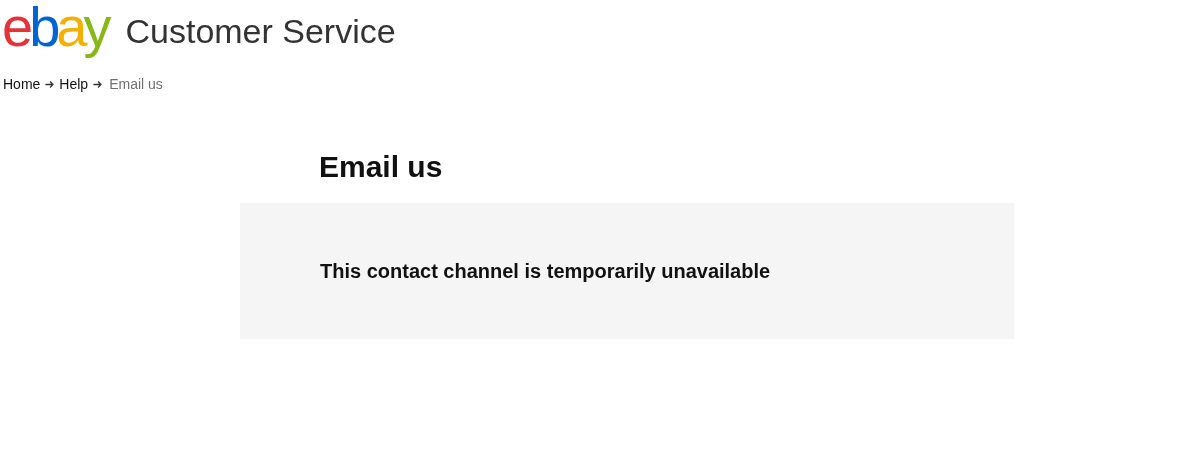  I want to click on breadcrumb-link: Home, so click(22, 84).